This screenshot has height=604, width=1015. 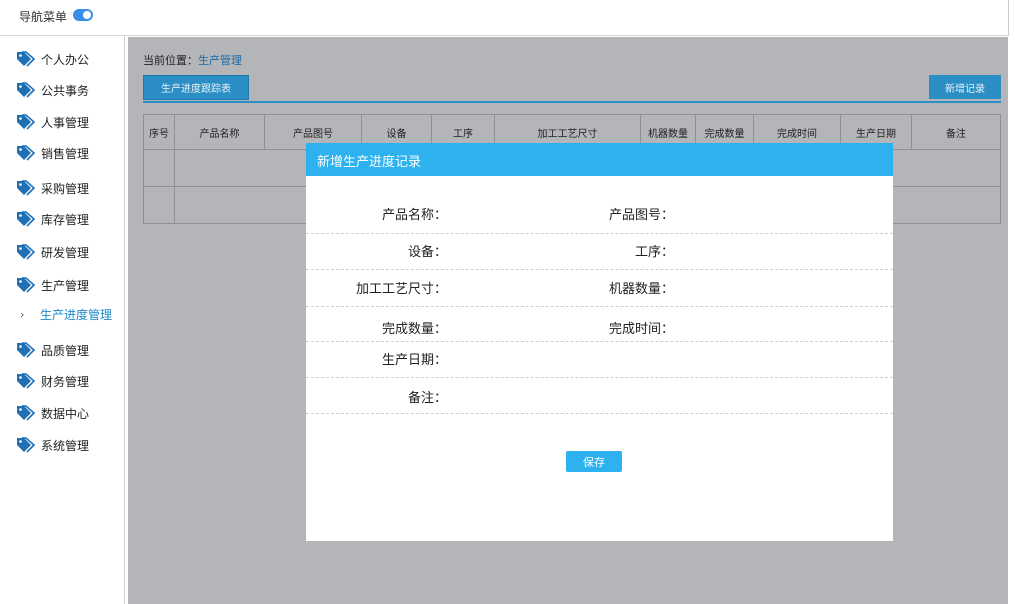 I want to click on sidebar-item-label: 公共事务, so click(x=65, y=90).